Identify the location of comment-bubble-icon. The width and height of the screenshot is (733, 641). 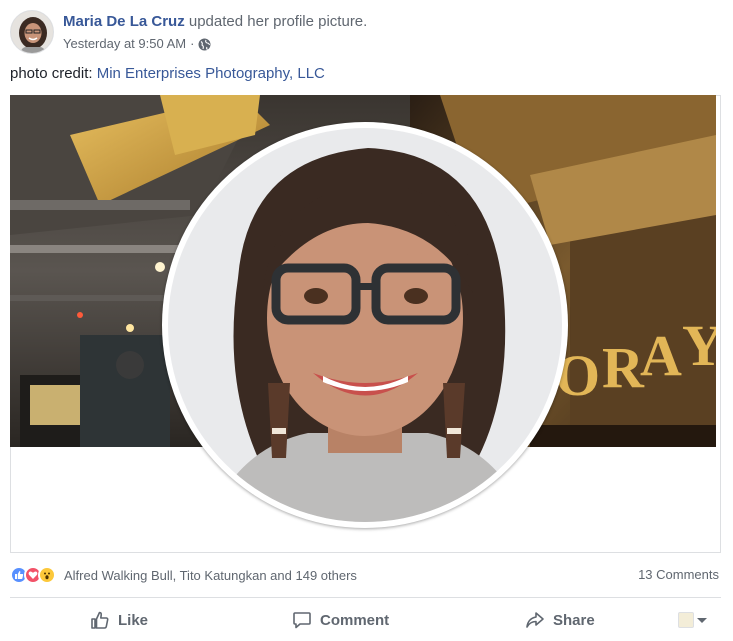
(302, 620).